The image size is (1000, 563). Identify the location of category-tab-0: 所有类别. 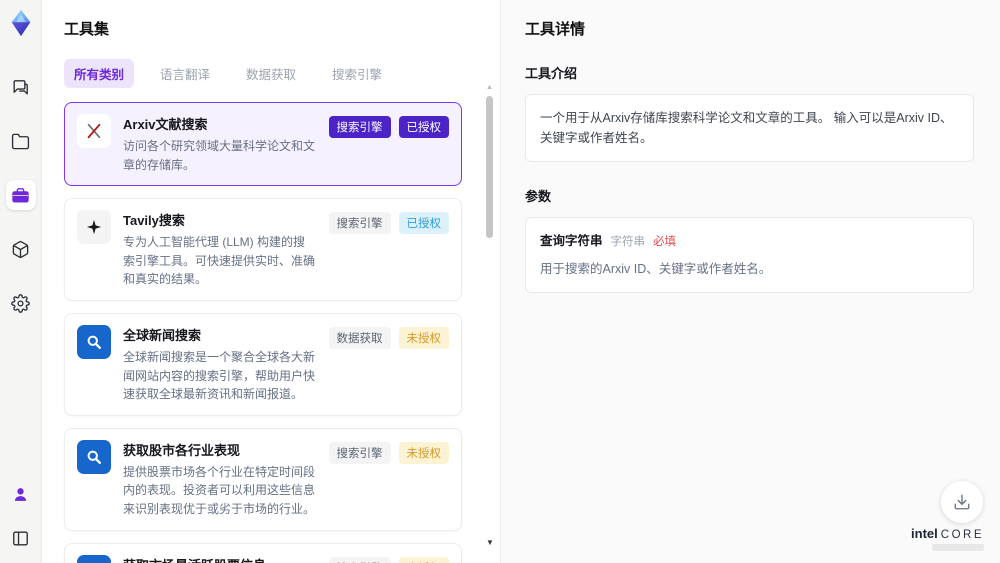
(99, 73).